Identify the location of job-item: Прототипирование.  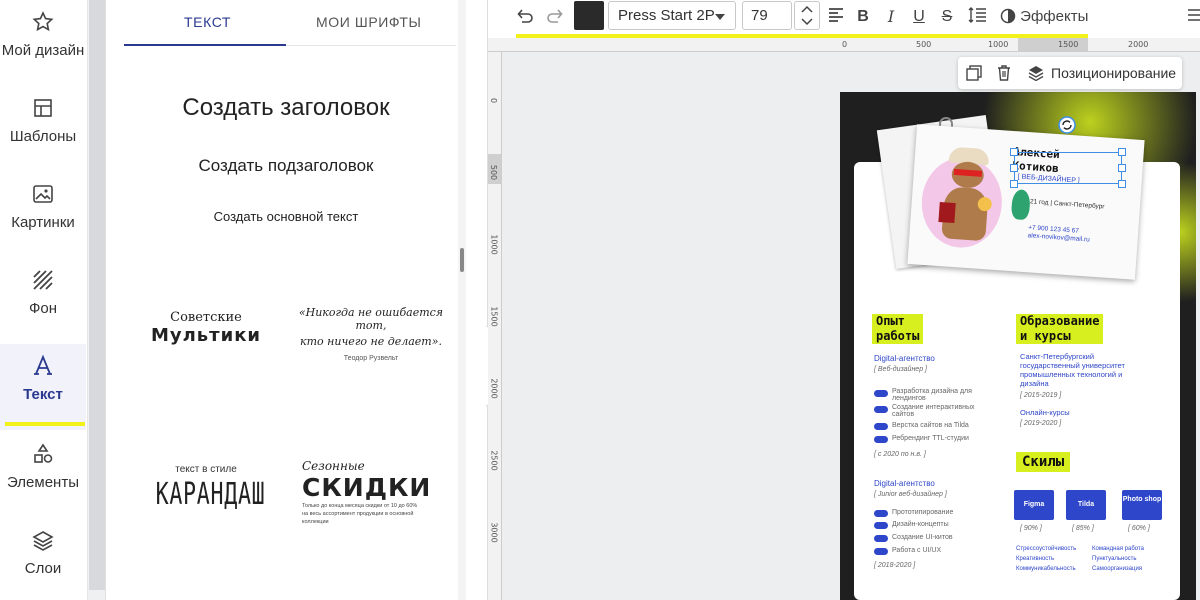
(923, 512).